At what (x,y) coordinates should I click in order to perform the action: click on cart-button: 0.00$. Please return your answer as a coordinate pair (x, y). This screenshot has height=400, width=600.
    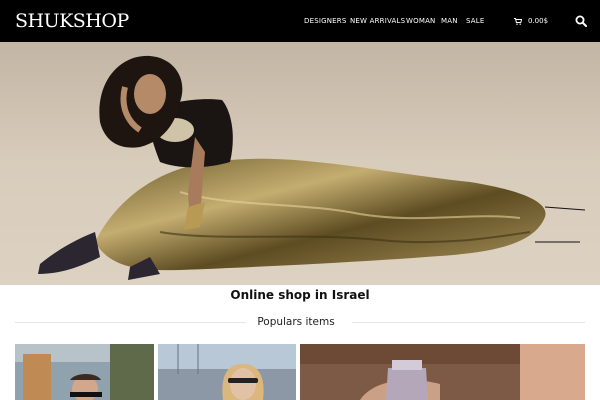
    Looking at the image, I should click on (531, 21).